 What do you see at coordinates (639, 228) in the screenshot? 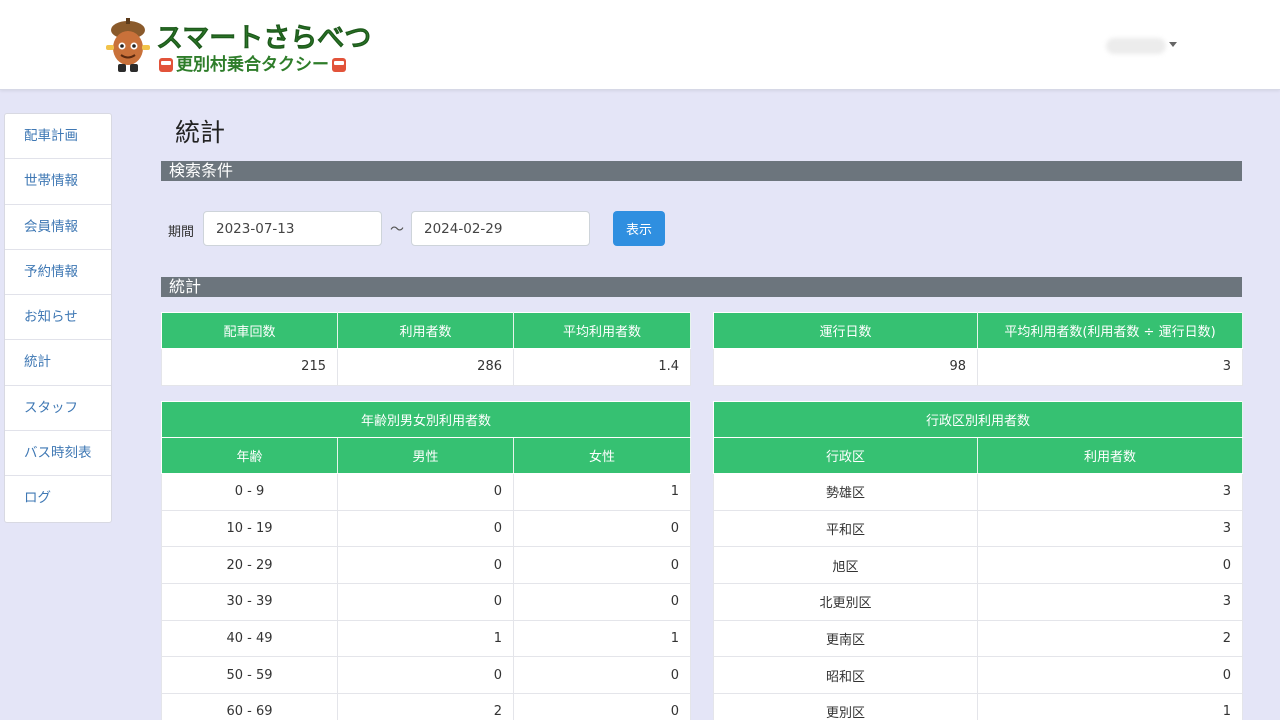
I see `show-button: 表示` at bounding box center [639, 228].